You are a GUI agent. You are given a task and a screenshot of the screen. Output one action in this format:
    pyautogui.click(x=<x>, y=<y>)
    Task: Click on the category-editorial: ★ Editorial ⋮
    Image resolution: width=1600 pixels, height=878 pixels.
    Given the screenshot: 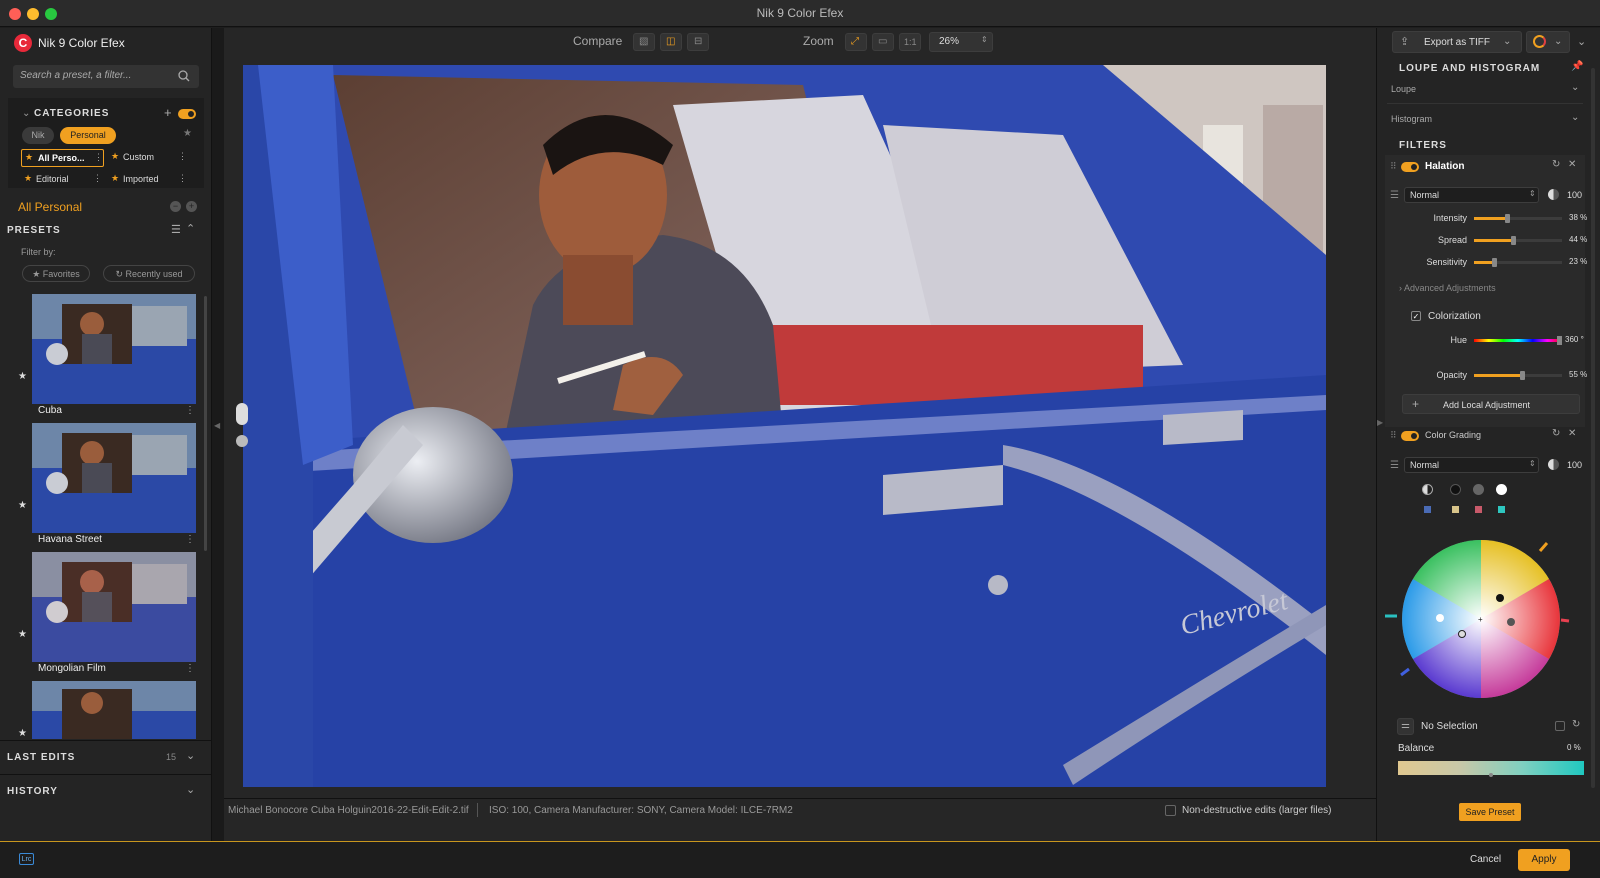 What is the action you would take?
    pyautogui.click(x=62, y=180)
    